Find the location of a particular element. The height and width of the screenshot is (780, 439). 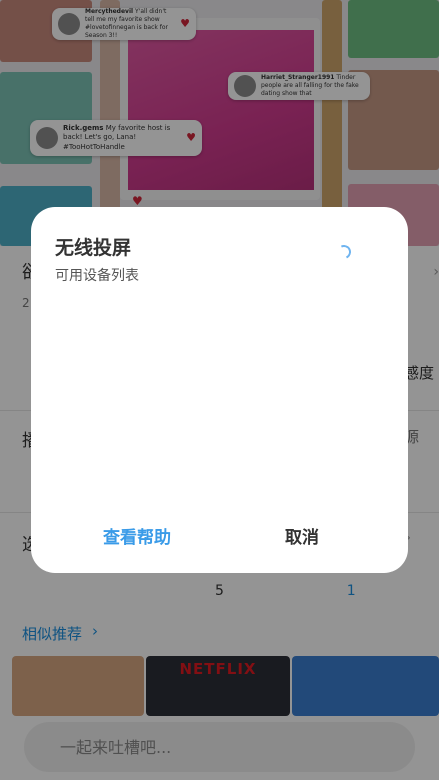

device-list-label: 可用设备列表 is located at coordinates (97, 276).